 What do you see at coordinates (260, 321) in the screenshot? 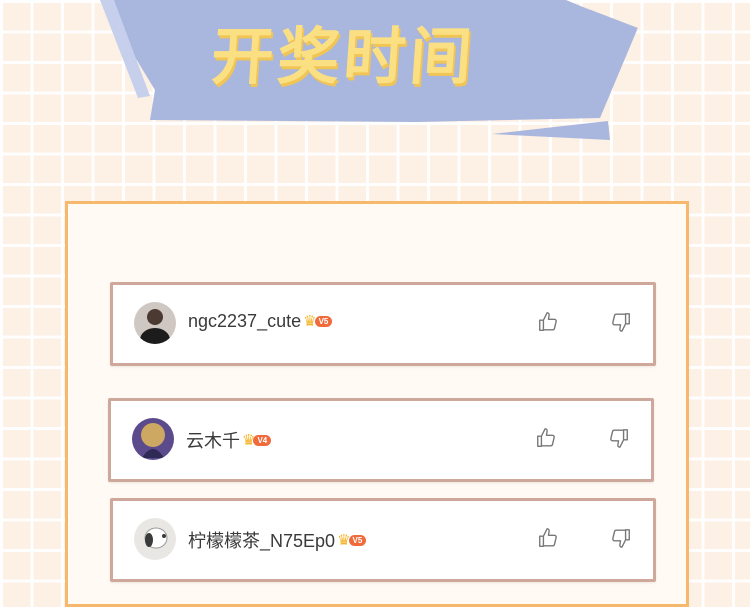
I see `comment-username: ngc2237_cute ♛ V5` at bounding box center [260, 321].